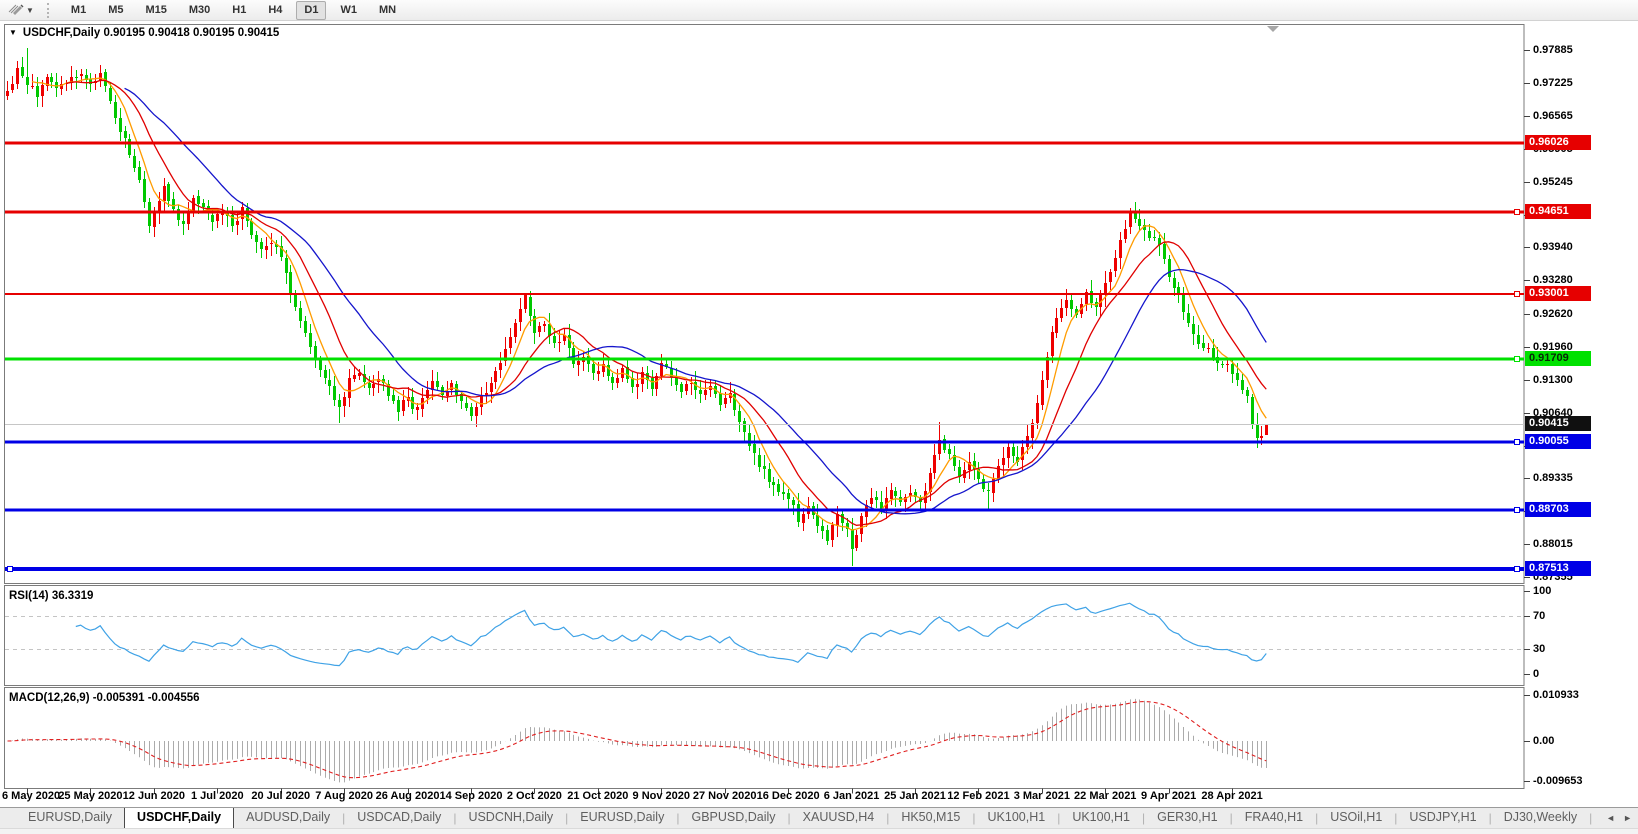 Image resolution: width=1638 pixels, height=834 pixels. I want to click on timeframe-button-m30: M30, so click(199, 10).